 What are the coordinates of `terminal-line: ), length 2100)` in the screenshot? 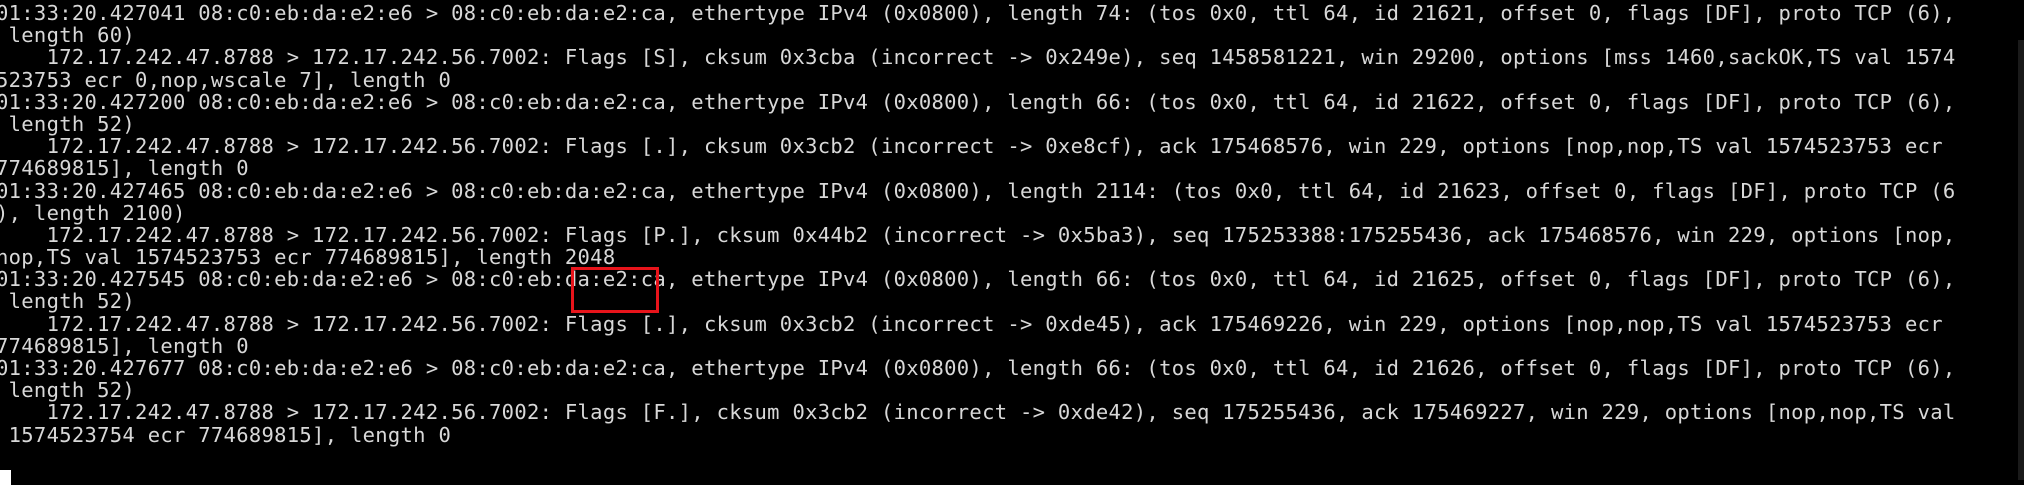 It's located at (93, 212).